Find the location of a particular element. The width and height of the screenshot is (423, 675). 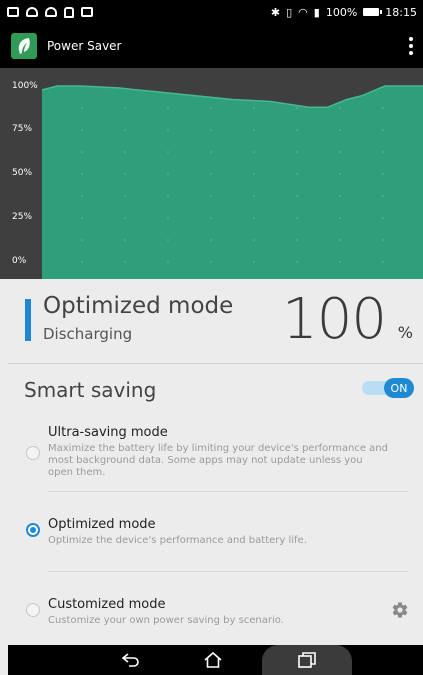

status-bar: ✱ ▯ ◠ ▮ 100% 18:15 is located at coordinates (211, 12).